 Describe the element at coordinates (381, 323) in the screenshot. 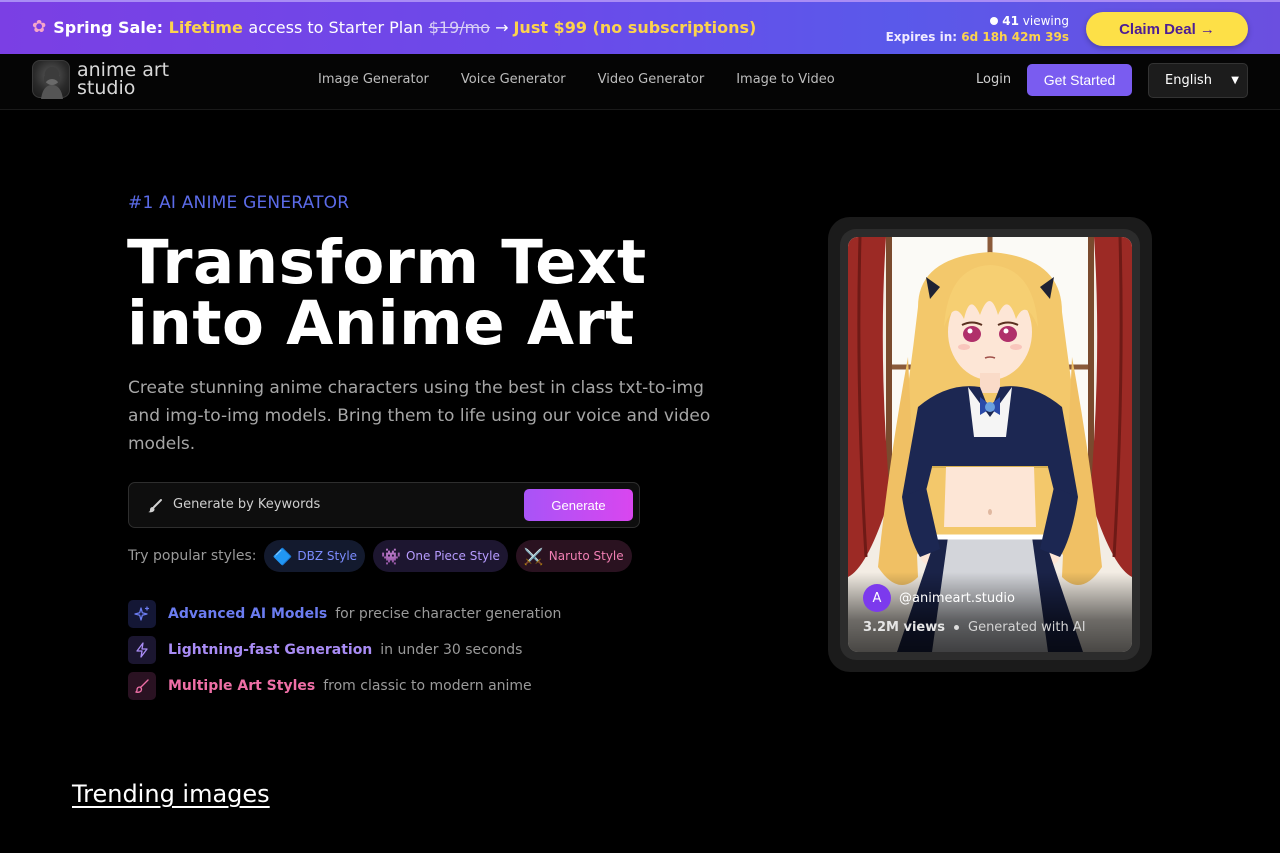

I see `hero-title-line-2: into Anime Art` at that location.